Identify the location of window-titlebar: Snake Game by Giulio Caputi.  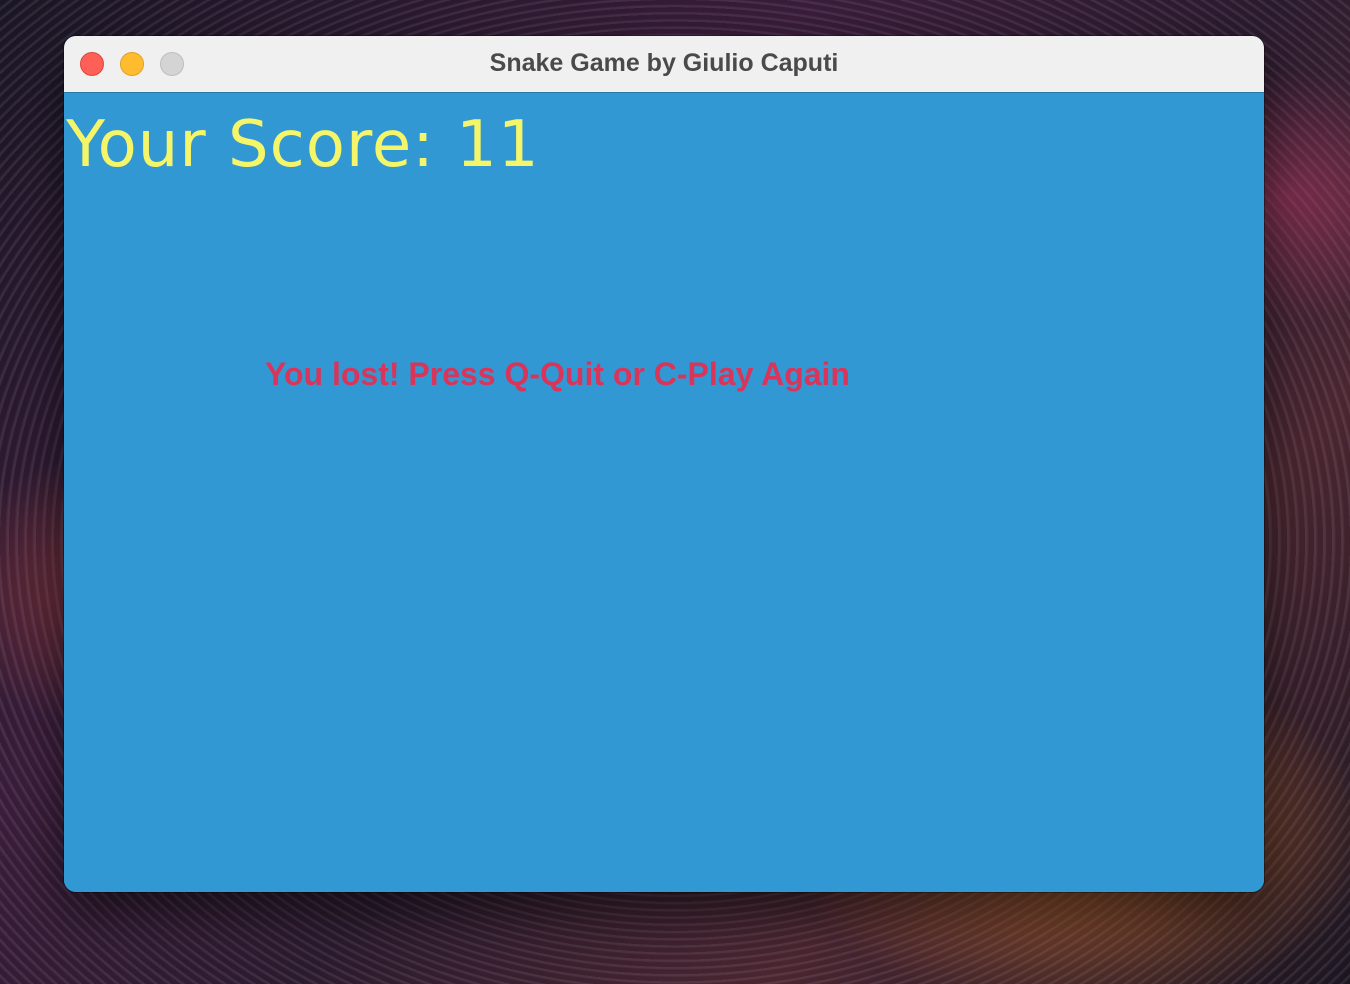
(664, 64).